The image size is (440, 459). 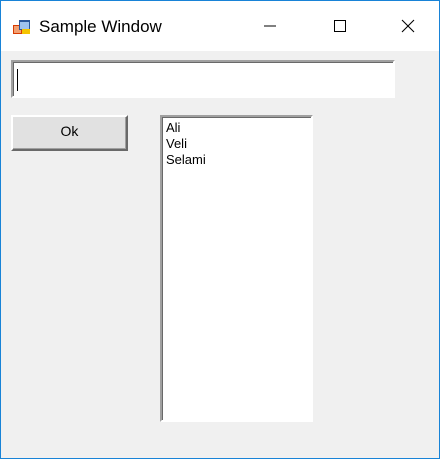 I want to click on list-item: Ali, so click(x=236, y=128).